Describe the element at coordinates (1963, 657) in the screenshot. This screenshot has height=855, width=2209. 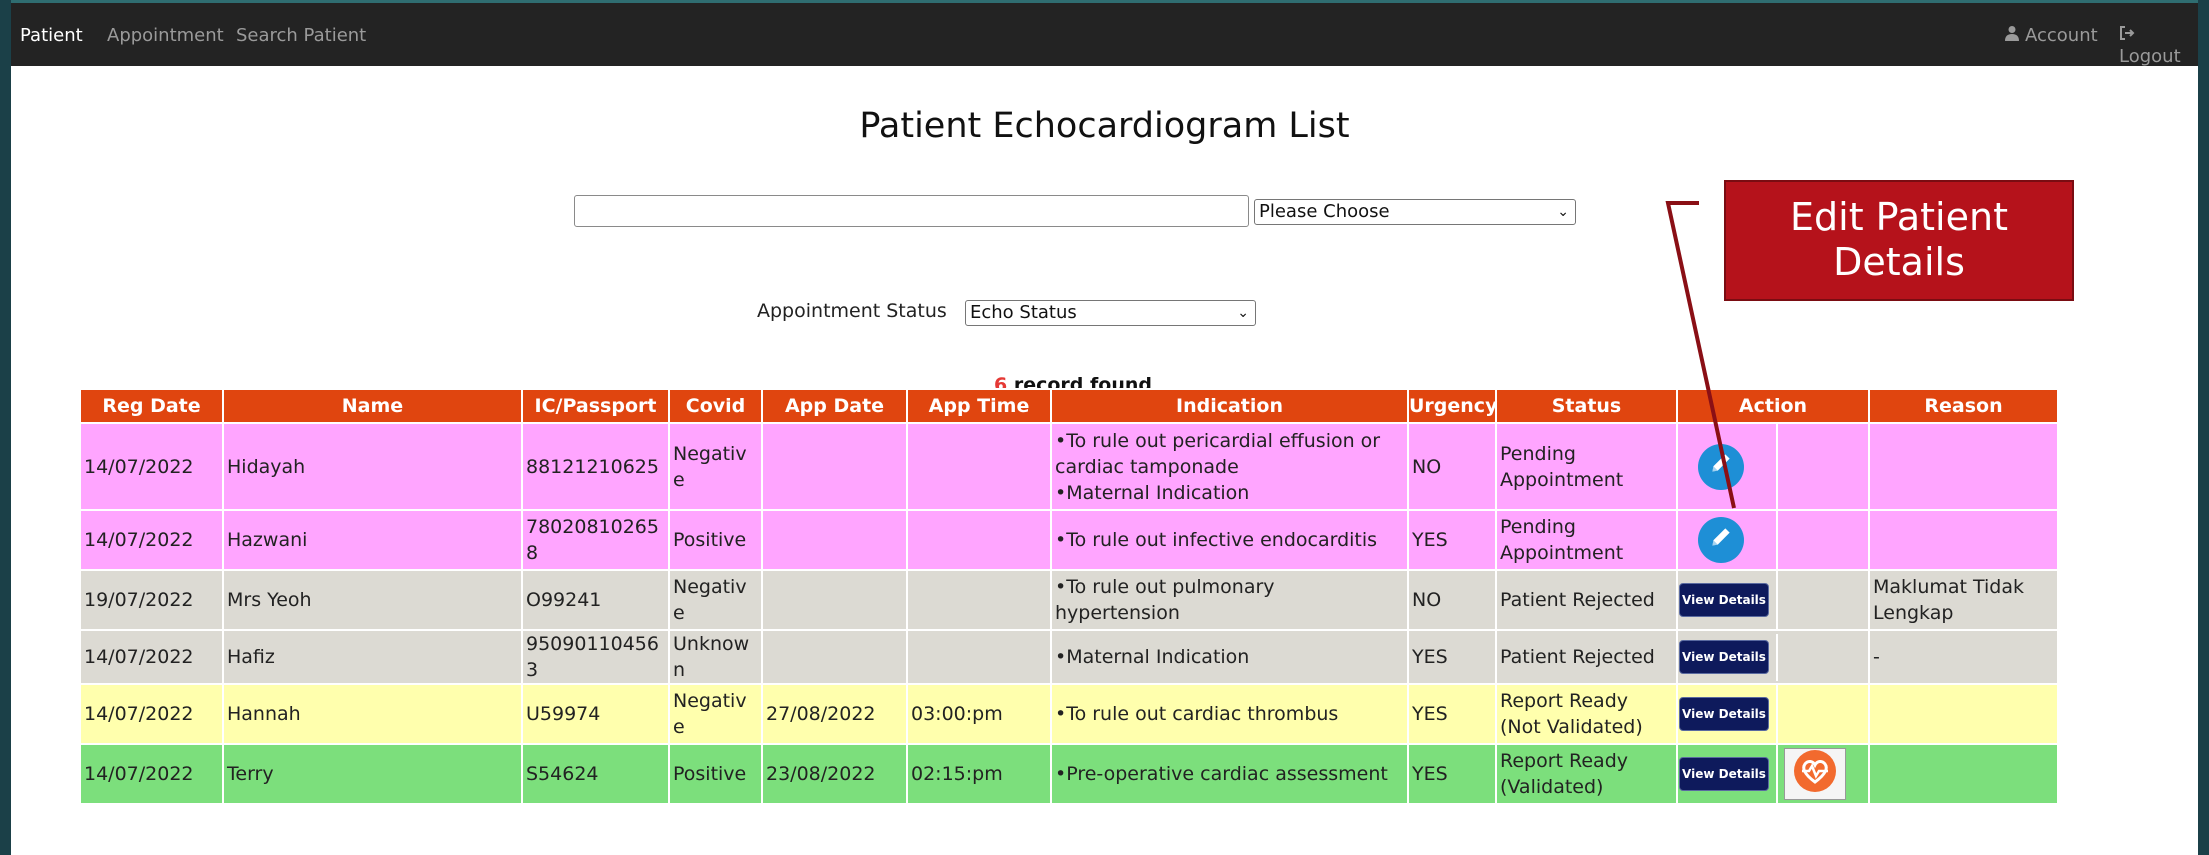
I see `cell-reason: -` at that location.